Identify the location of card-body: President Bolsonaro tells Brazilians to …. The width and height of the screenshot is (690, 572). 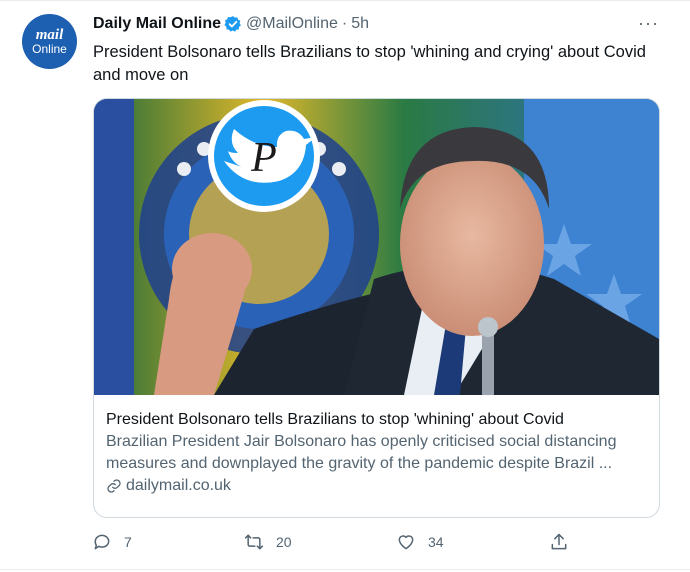
(378, 453).